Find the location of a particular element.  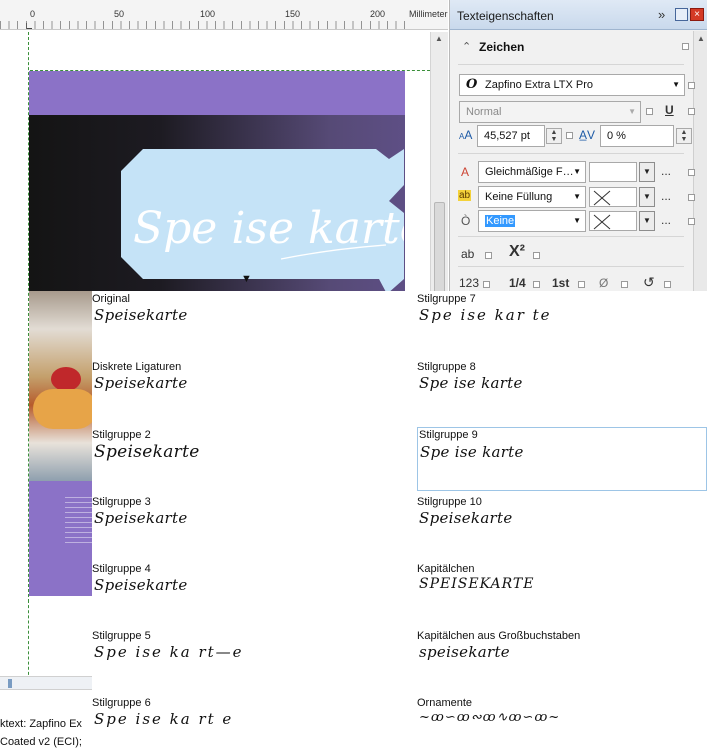

swash-icon: ↺ is located at coordinates (649, 282).